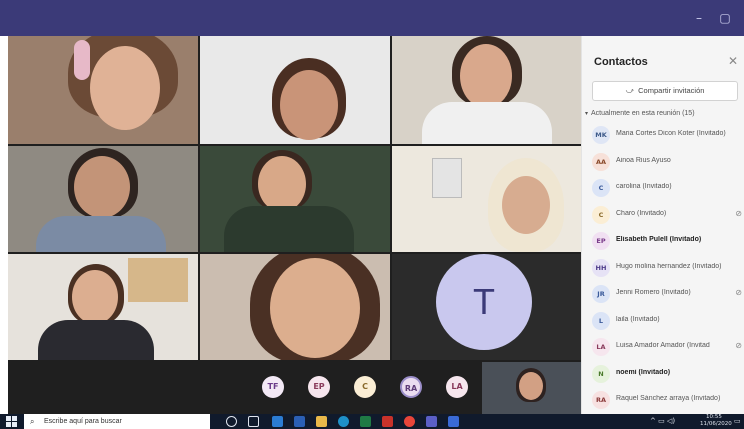 The height and width of the screenshot is (429, 744). I want to click on cortana-icon, so click(231, 421).